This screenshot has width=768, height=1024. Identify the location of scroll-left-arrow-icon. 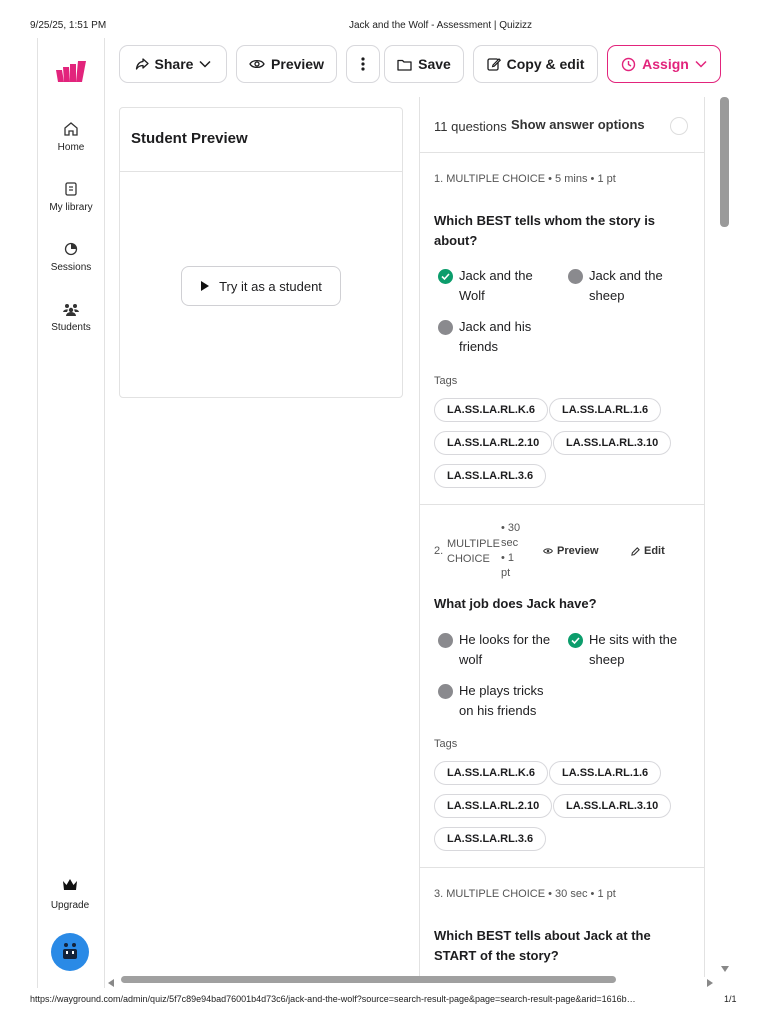
(111, 984).